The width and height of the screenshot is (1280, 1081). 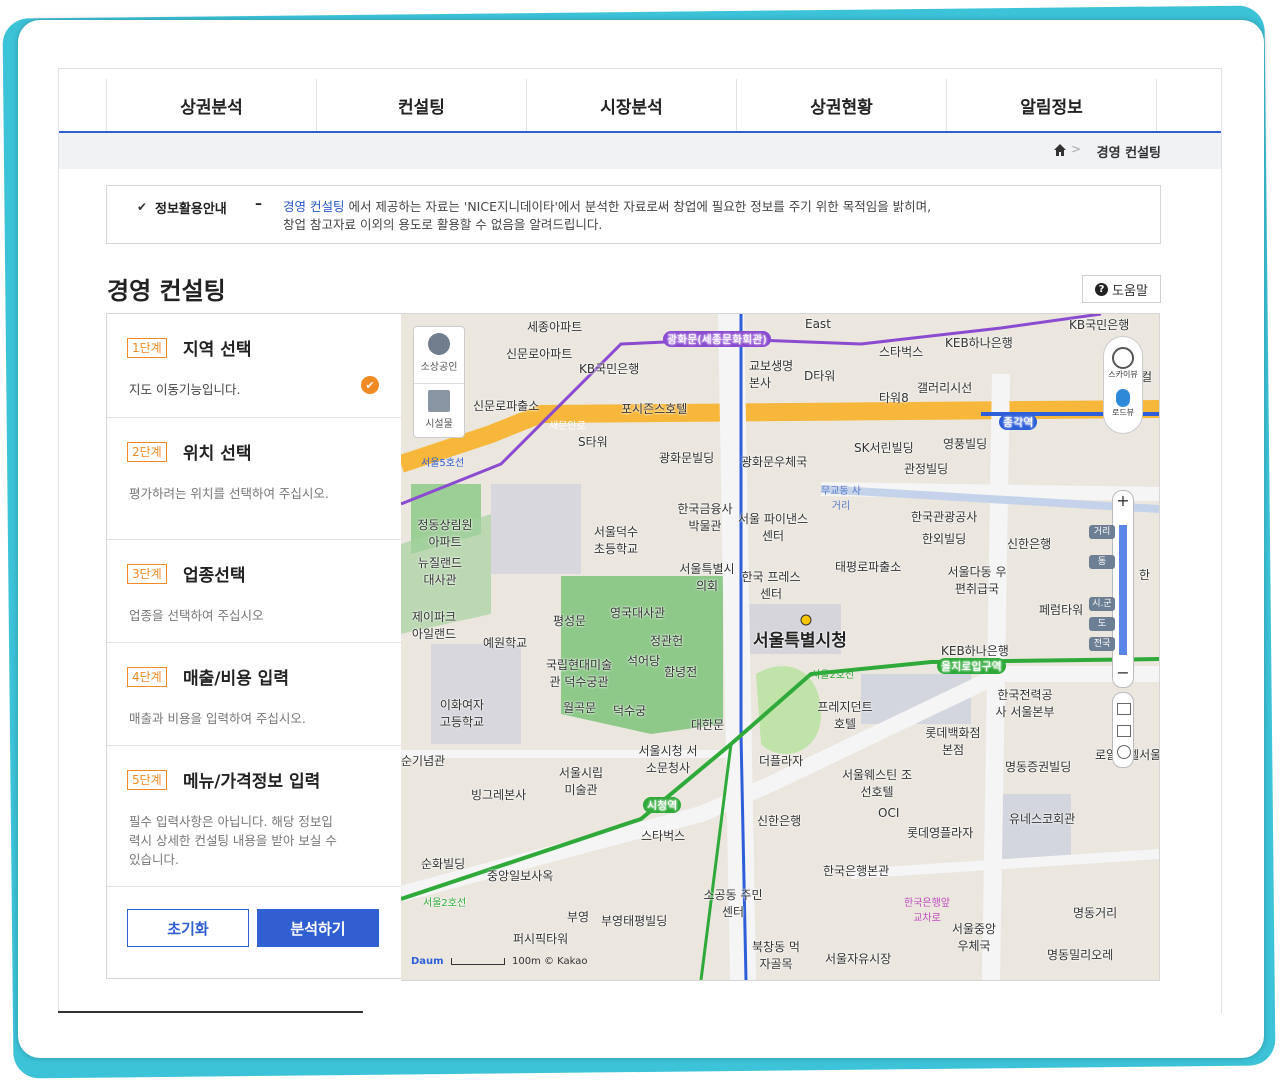 I want to click on map-label: 서울시립 미술관, so click(x=581, y=781).